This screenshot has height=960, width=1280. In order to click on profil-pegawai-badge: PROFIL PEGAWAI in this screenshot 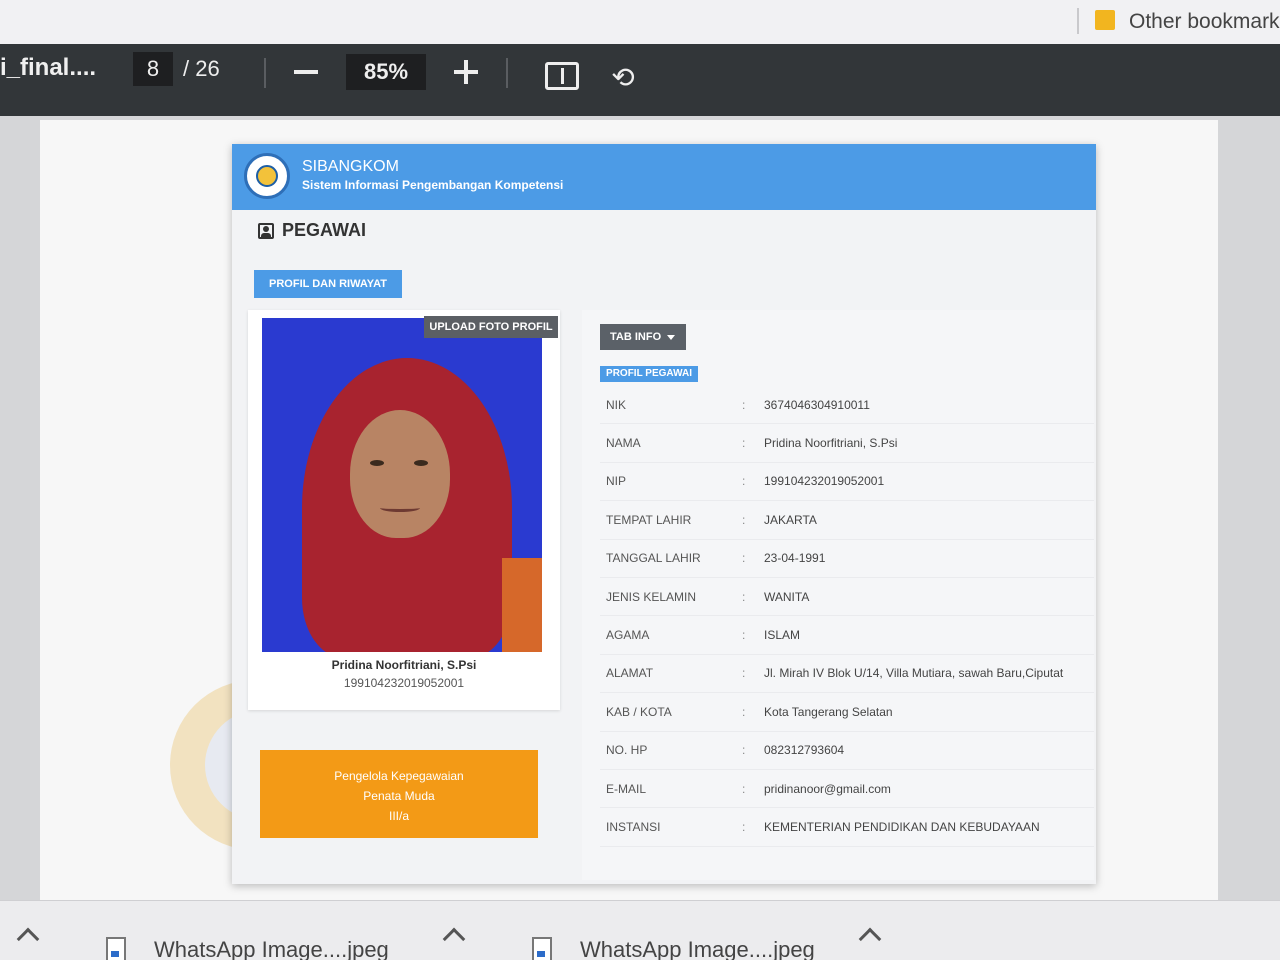, I will do `click(649, 374)`.